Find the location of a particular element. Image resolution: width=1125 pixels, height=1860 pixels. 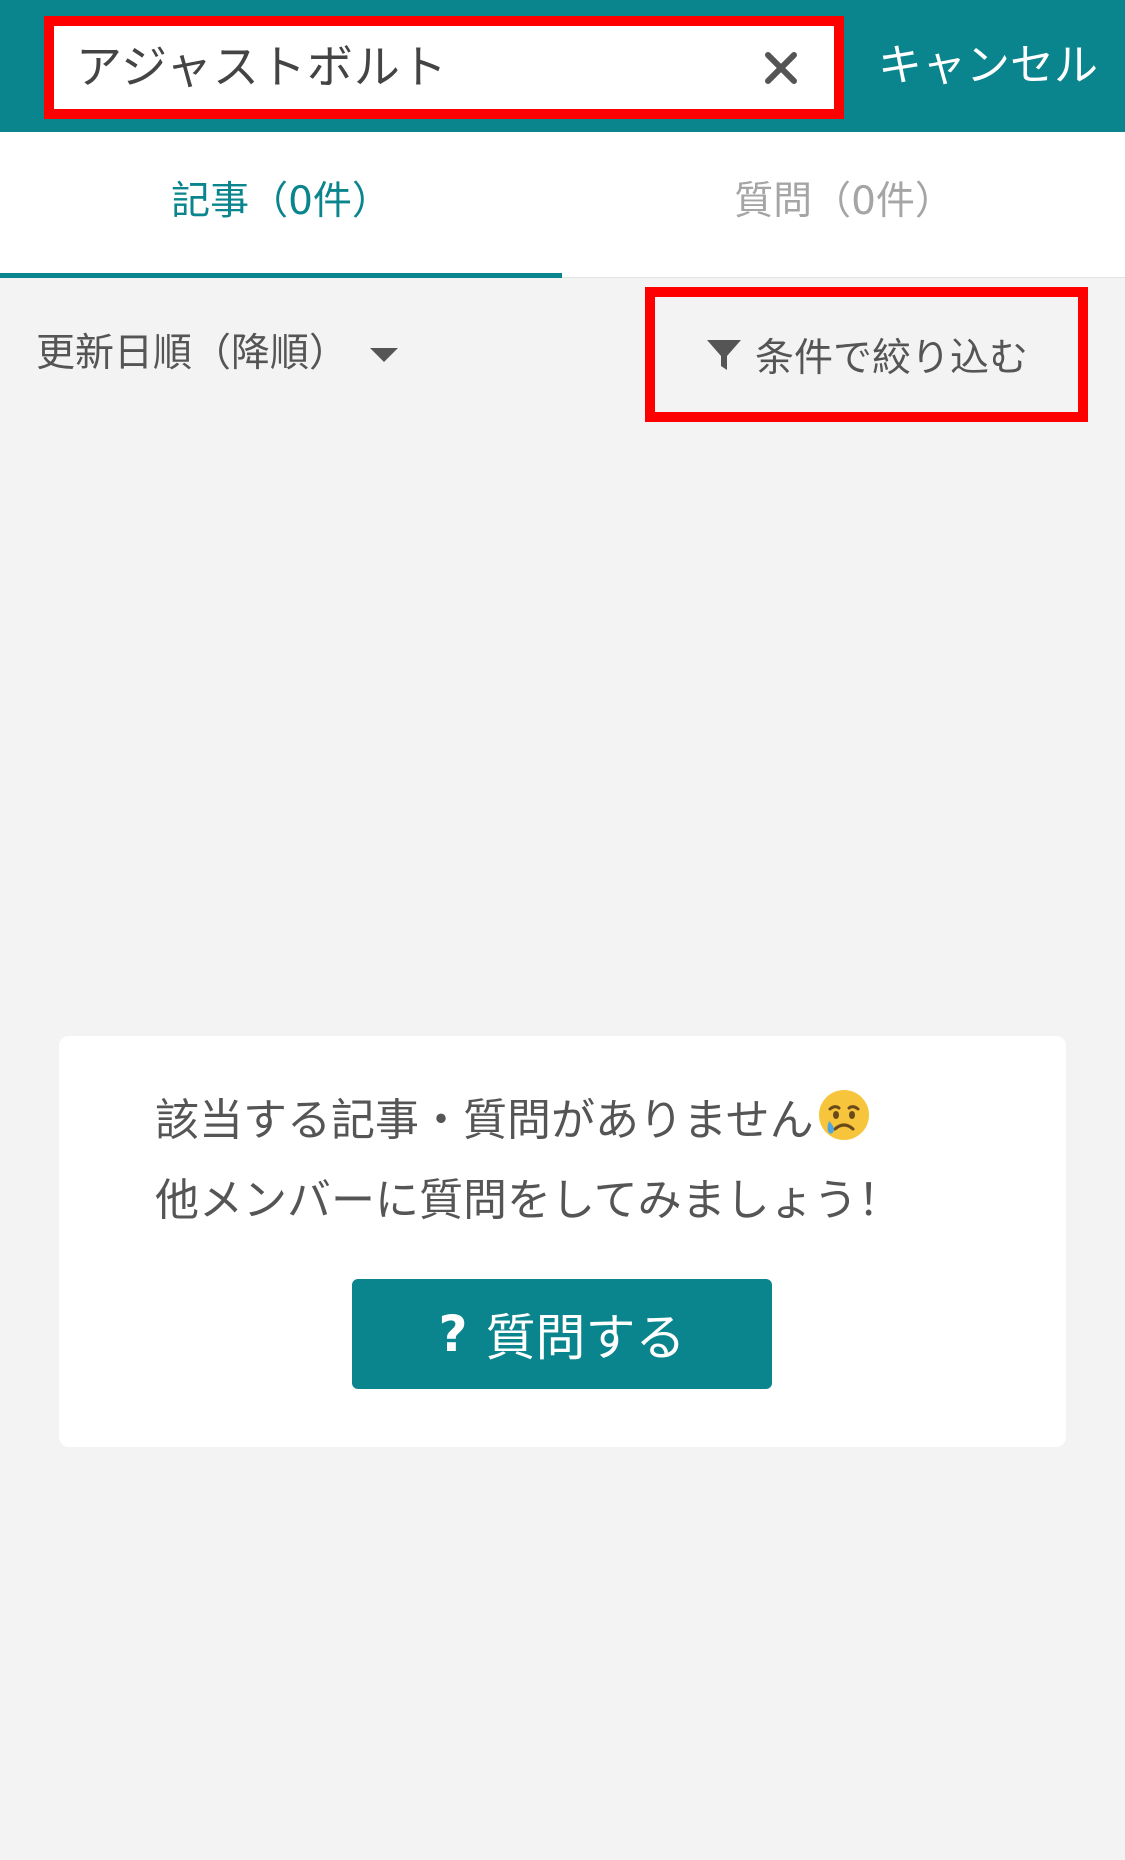

tab-articles: 記事（0件） is located at coordinates (281, 205).